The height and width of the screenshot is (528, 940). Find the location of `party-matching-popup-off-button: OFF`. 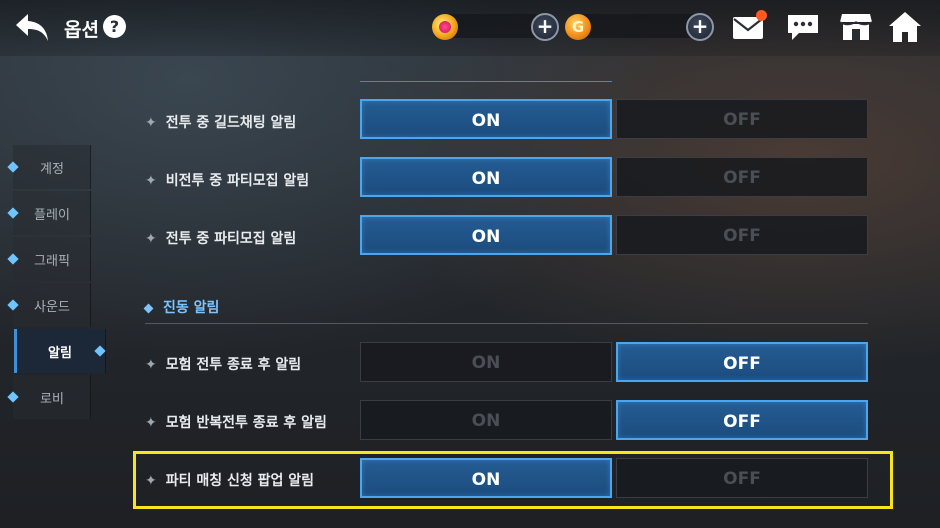

party-matching-popup-off-button: OFF is located at coordinates (742, 478).